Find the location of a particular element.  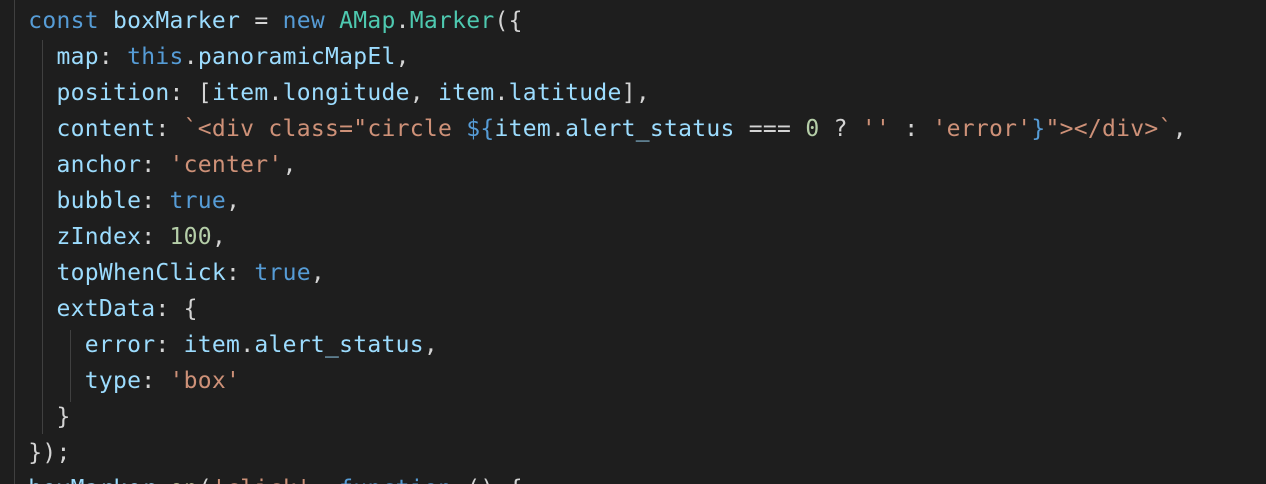

code-token: bubble is located at coordinates (99, 201).